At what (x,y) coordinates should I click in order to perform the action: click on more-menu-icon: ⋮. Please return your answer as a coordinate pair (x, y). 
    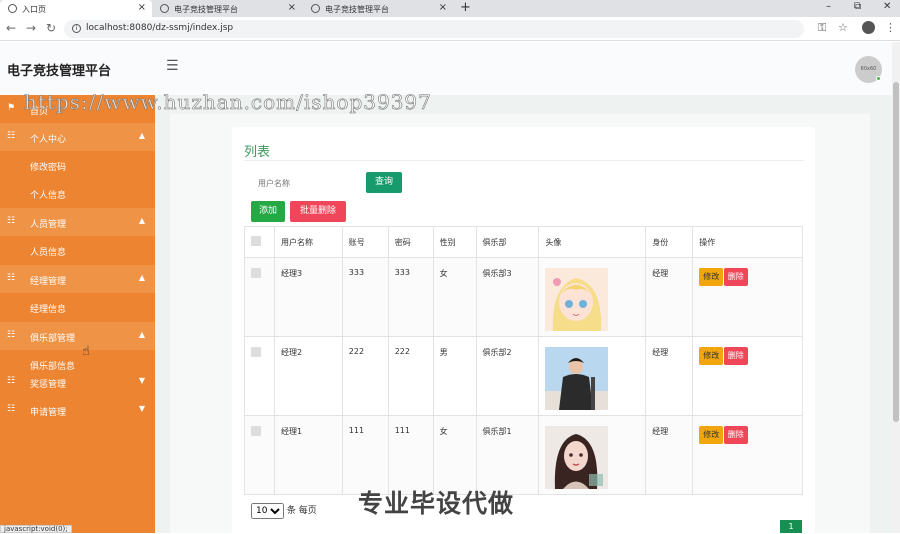
    Looking at the image, I should click on (890, 27).